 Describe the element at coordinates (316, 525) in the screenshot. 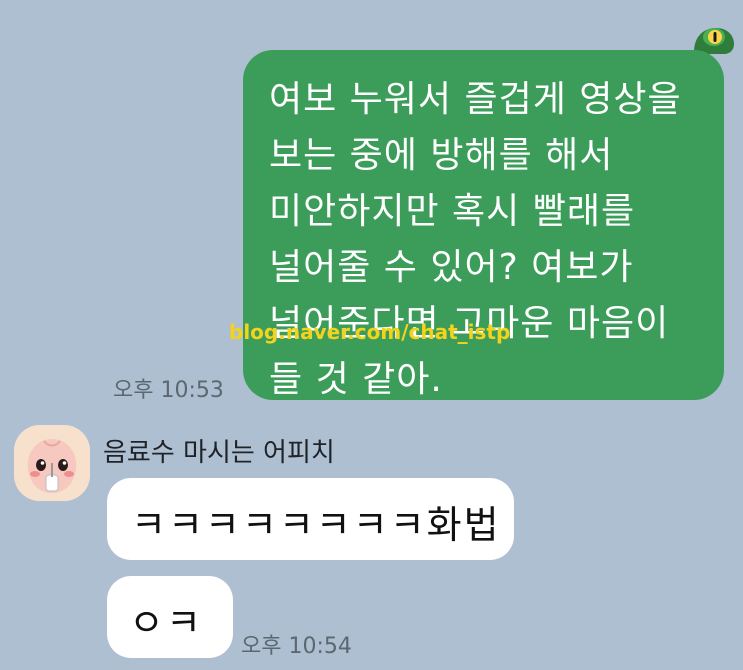

I see `incoming-message-text: ㅋㅋㅋㅋㅋㅋㅋㅋ화법` at that location.